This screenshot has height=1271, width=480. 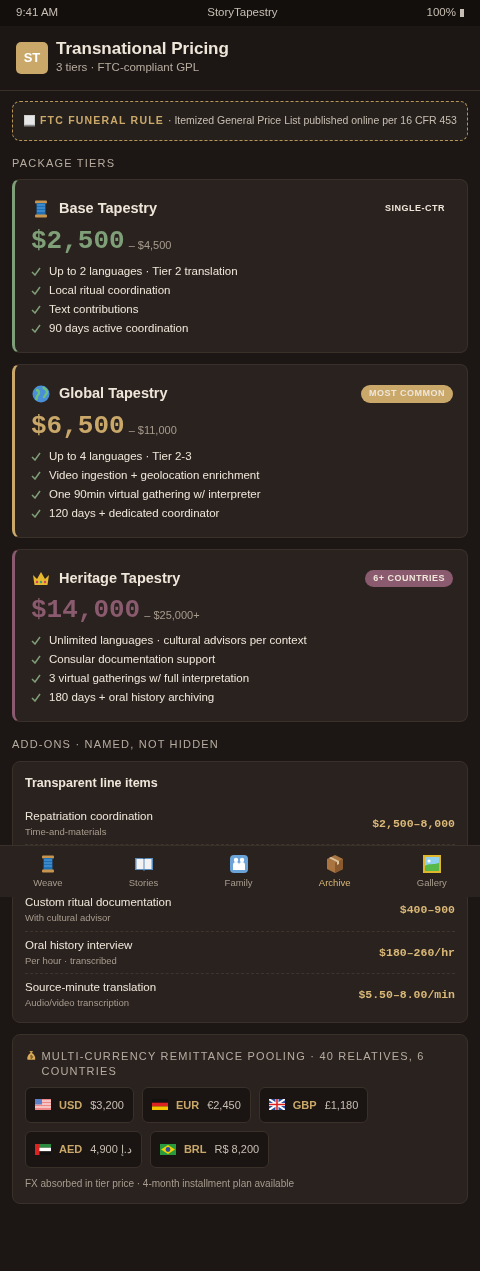 I want to click on nav-tab: Family, so click(x=238, y=871).